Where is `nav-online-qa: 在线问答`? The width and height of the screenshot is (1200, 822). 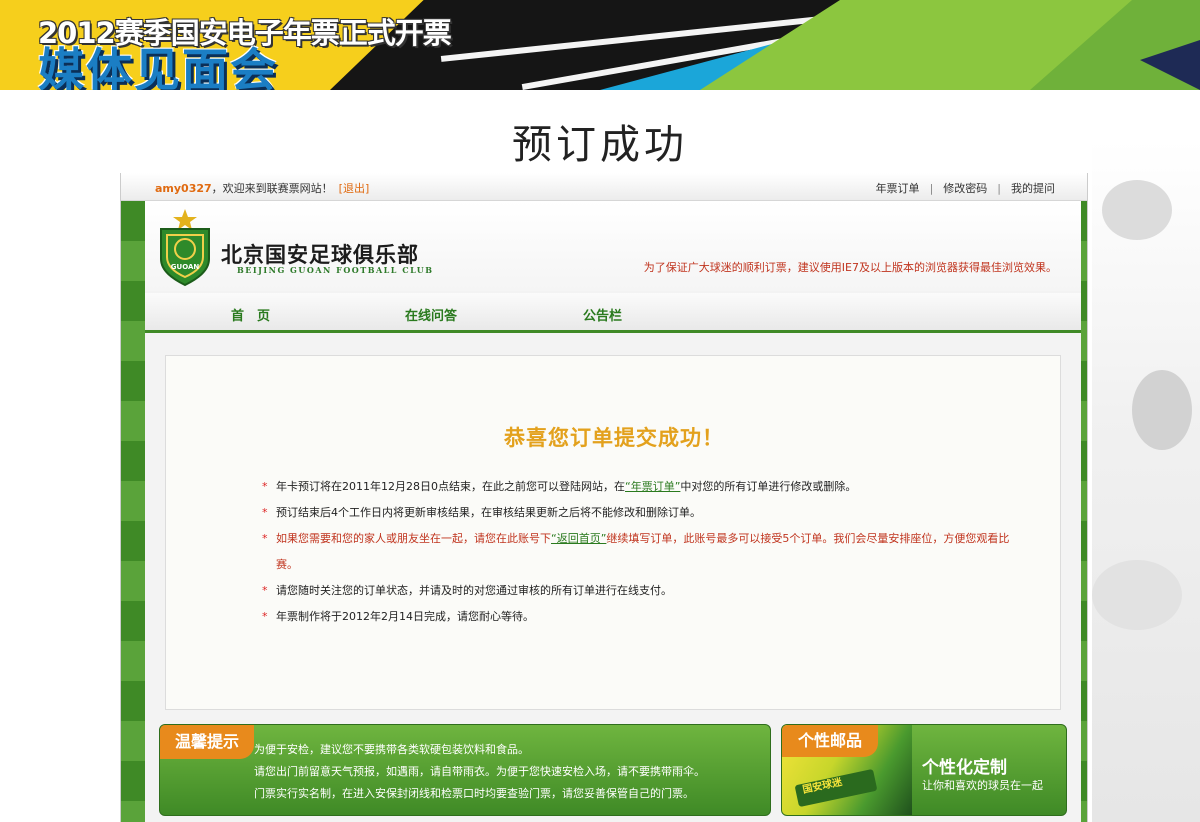
nav-online-qa: 在线问答 is located at coordinates (431, 314).